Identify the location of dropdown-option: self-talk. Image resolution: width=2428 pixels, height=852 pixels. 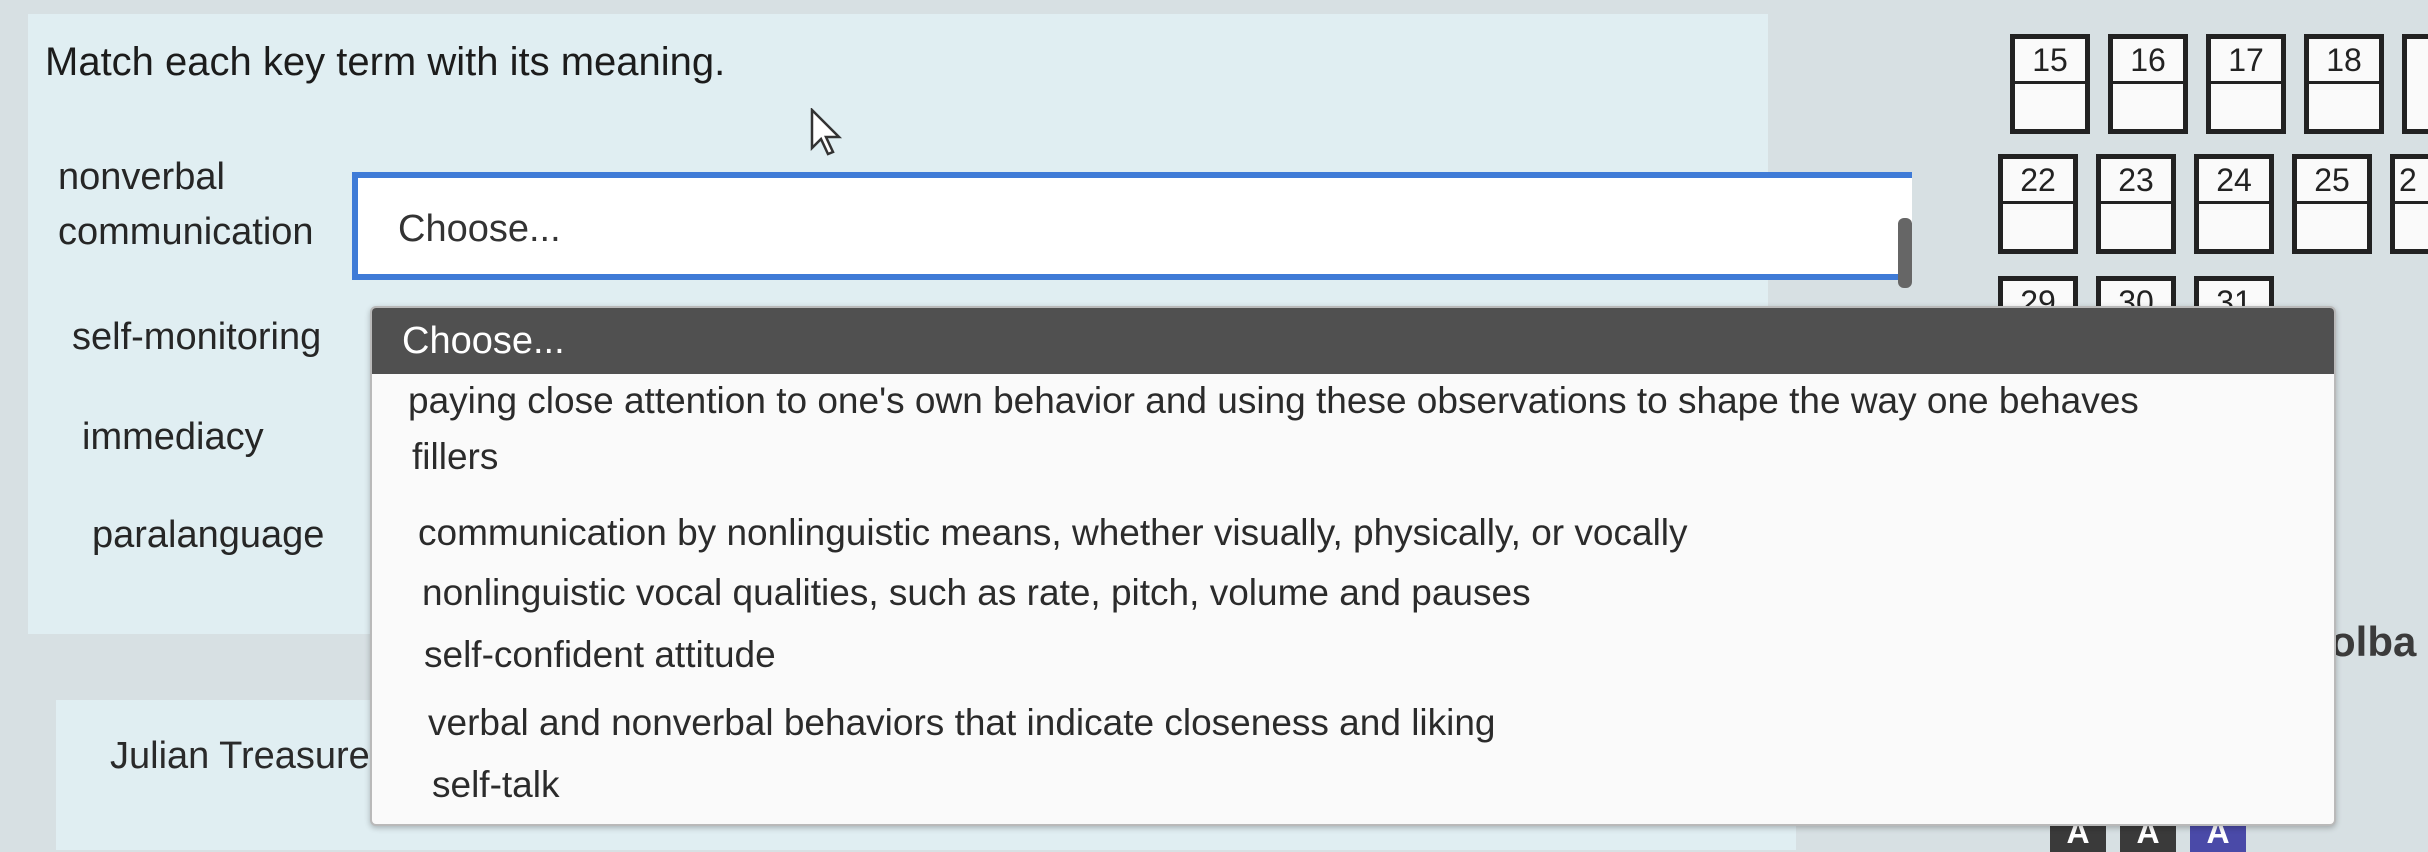
(495, 785).